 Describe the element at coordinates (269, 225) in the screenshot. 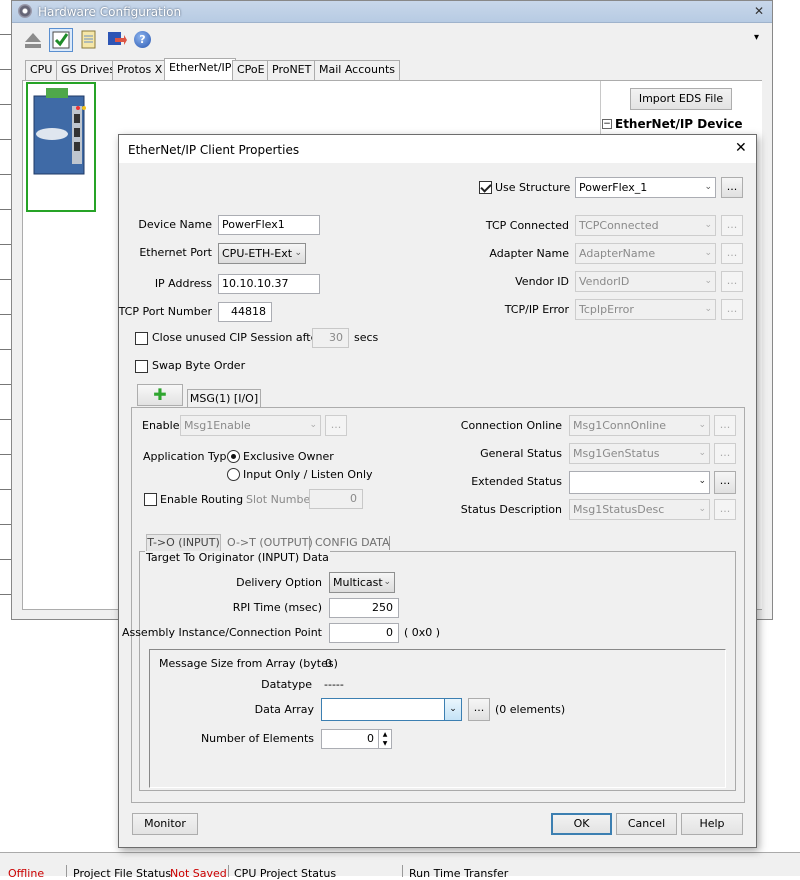

I see `device-name-input: PowerFlex1` at that location.